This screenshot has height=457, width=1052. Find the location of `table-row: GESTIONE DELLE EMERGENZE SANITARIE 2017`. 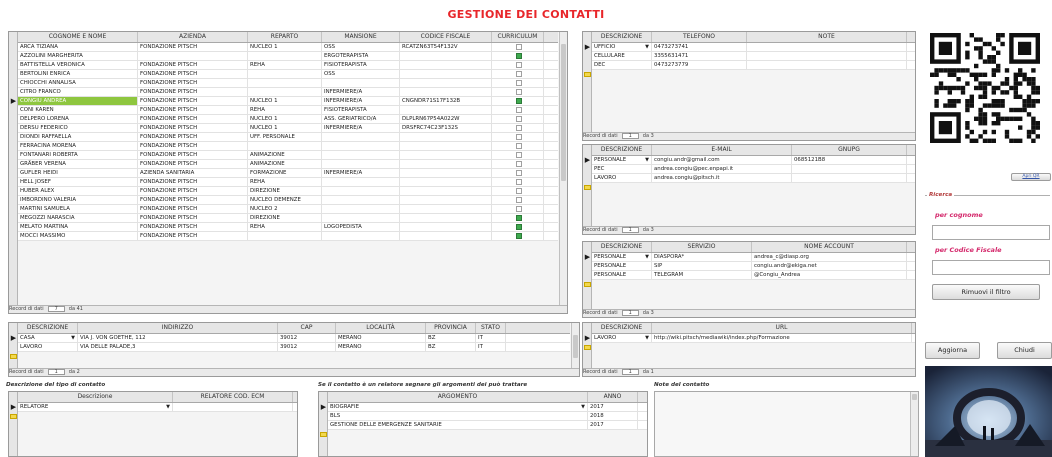

table-row: GESTIONE DELLE EMERGENZE SANITARIE 2017 is located at coordinates (487, 425).